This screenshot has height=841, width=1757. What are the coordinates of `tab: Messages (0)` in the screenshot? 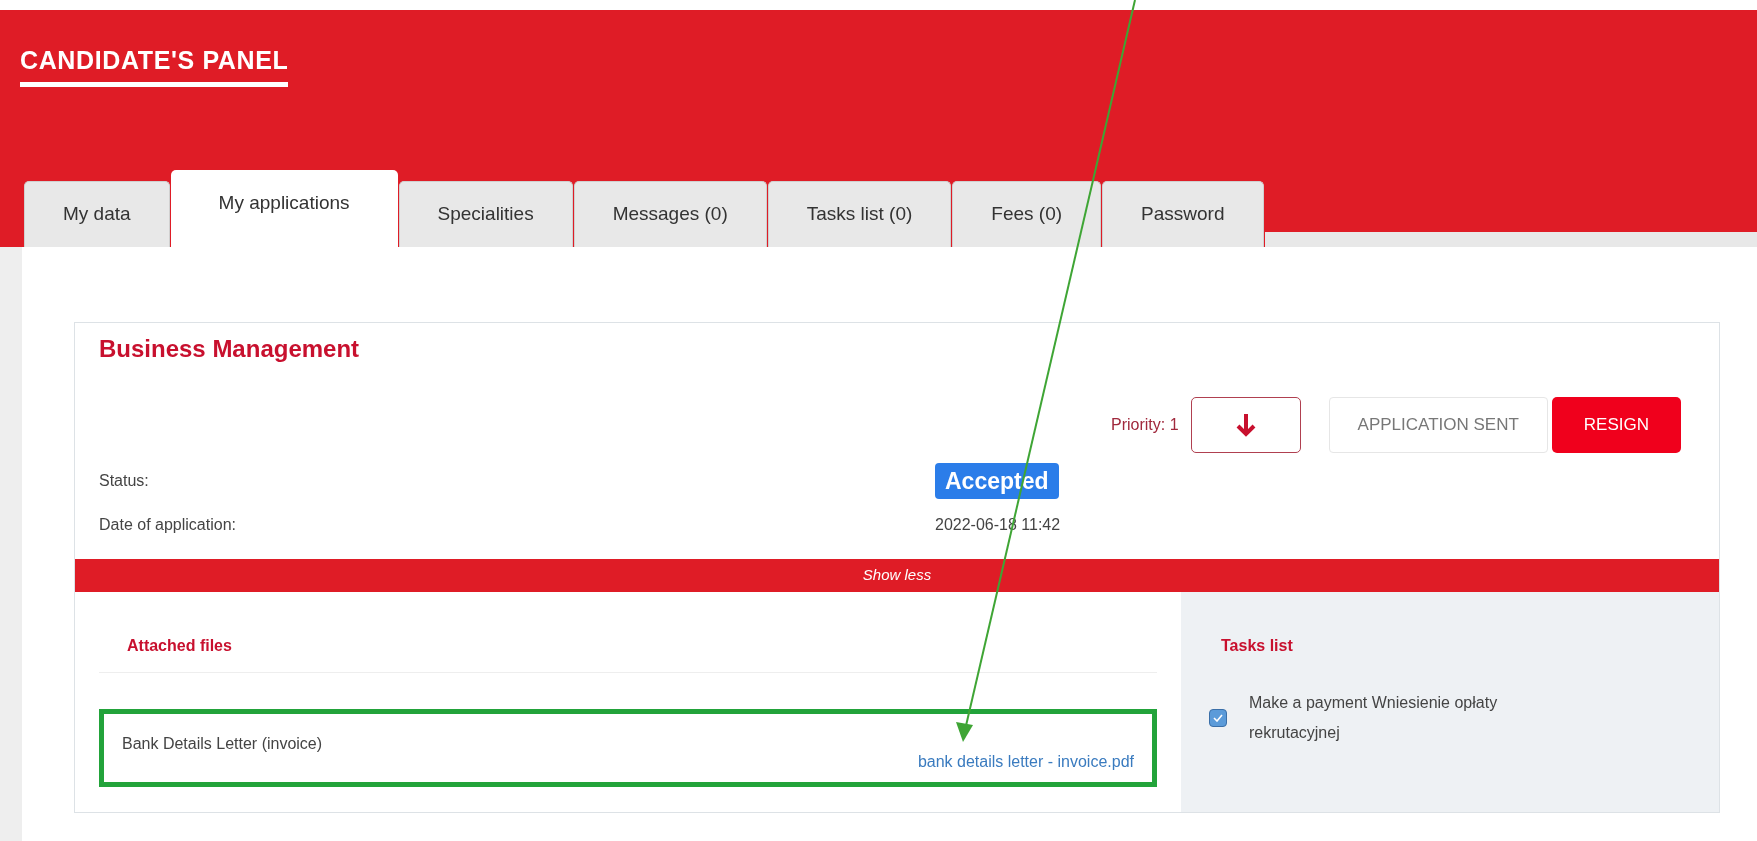 It's located at (670, 214).